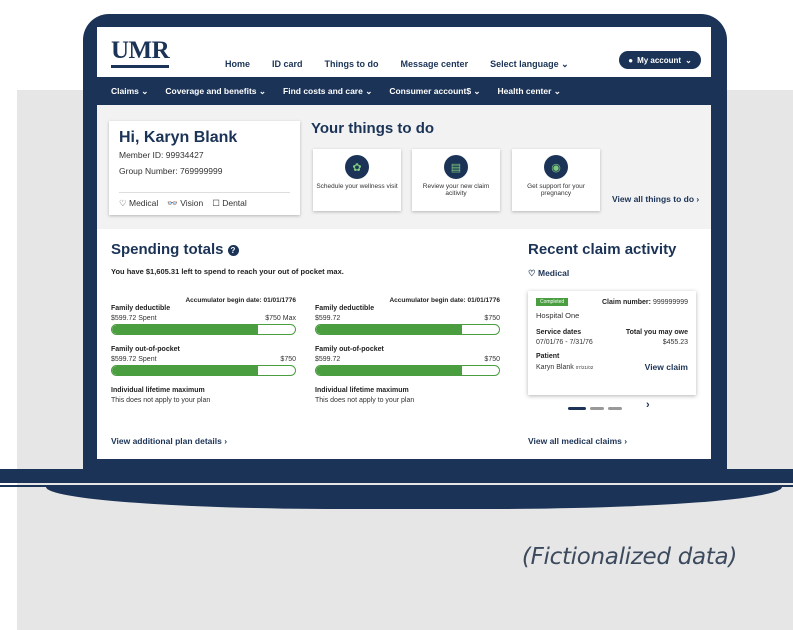  Describe the element at coordinates (357, 167) in the screenshot. I see `wellness-icon: ✿` at that location.